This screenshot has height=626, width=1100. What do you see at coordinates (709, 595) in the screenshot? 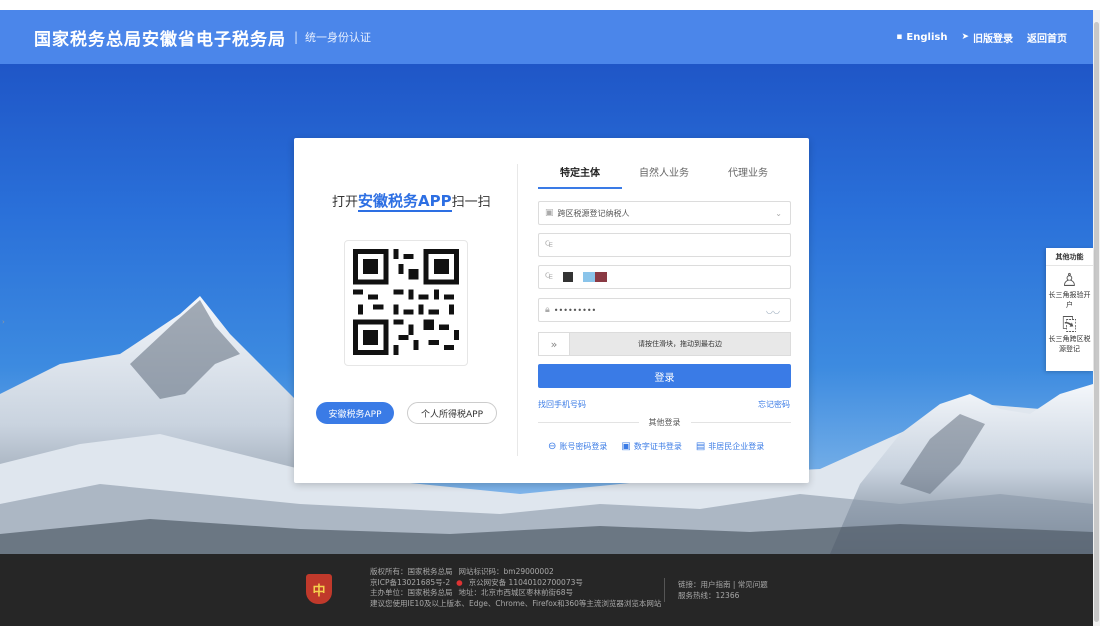
I see `footer-hotline: 服务热线：12366` at bounding box center [709, 595].